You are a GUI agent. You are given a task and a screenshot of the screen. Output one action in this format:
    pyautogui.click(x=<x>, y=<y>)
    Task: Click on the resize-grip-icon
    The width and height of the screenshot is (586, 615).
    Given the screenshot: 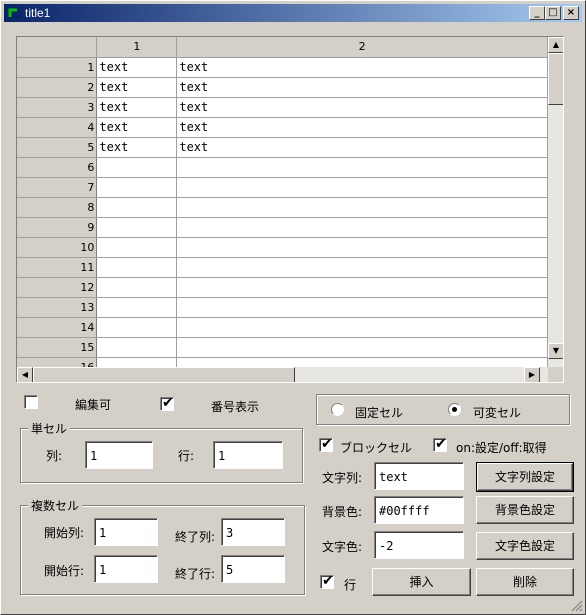 What is the action you would take?
    pyautogui.click(x=577, y=606)
    